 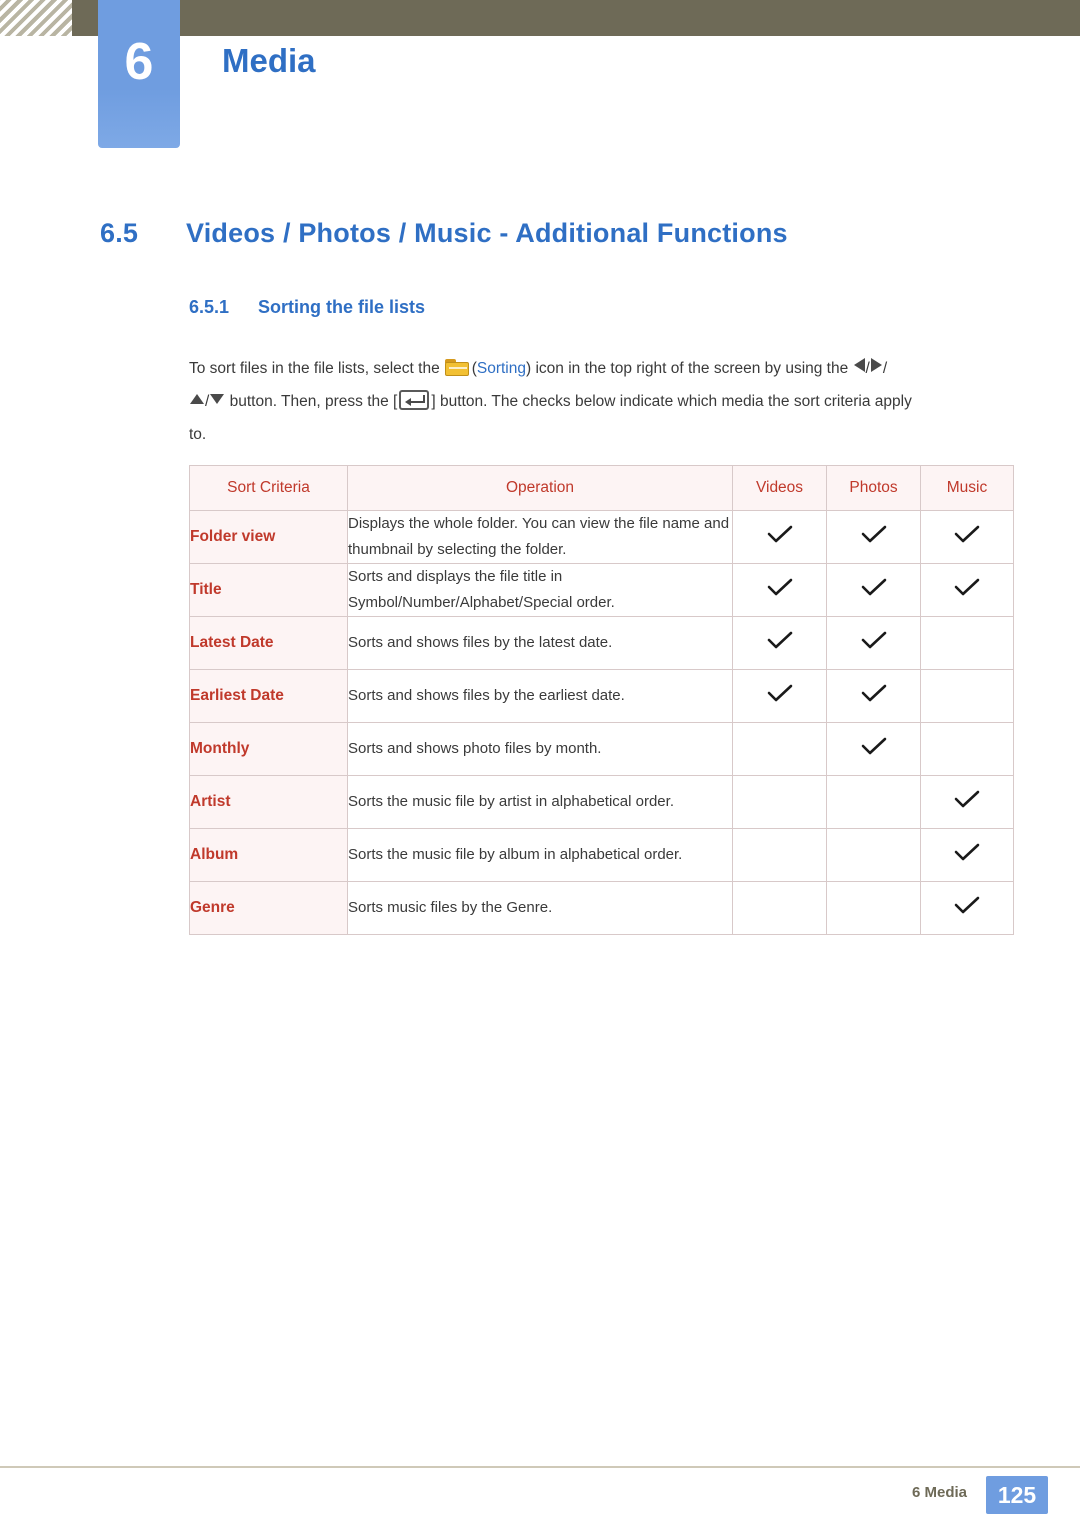 What do you see at coordinates (867, 368) in the screenshot?
I see `slash-1: /` at bounding box center [867, 368].